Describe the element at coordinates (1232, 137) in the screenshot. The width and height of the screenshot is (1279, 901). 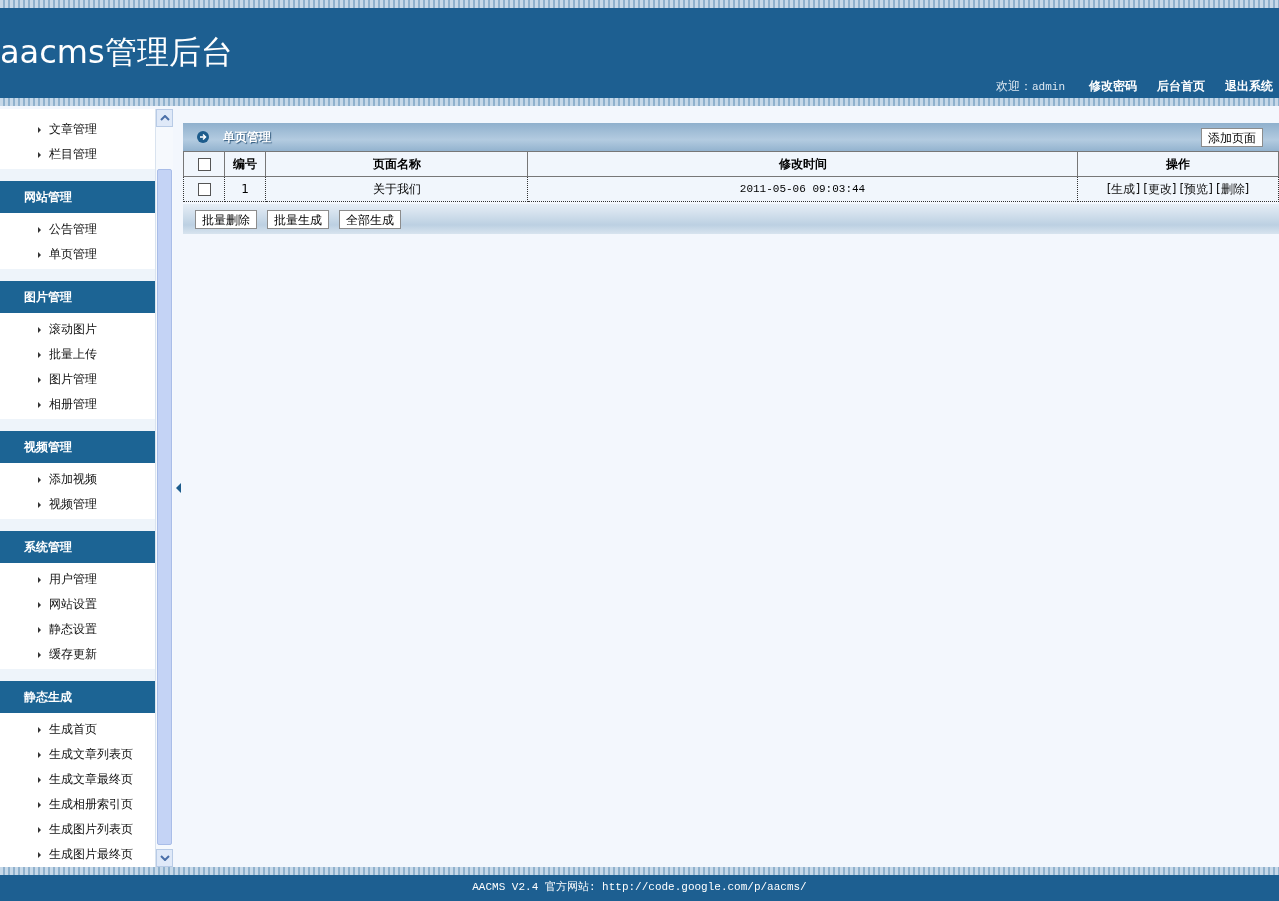
I see `add-page-button: 添加页面` at that location.